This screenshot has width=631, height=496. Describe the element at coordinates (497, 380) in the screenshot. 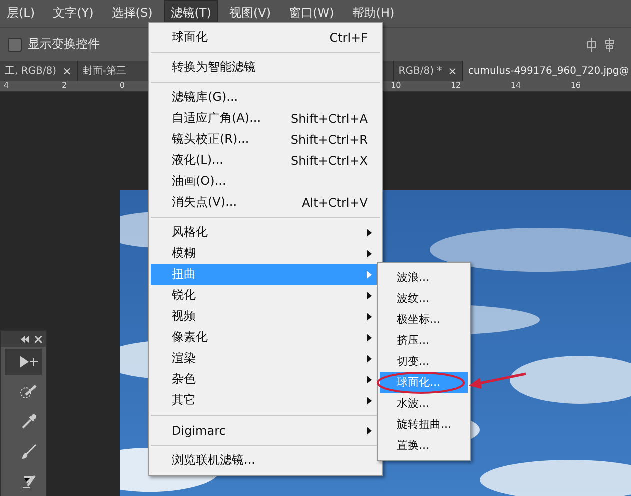

I see `arrow` at that location.